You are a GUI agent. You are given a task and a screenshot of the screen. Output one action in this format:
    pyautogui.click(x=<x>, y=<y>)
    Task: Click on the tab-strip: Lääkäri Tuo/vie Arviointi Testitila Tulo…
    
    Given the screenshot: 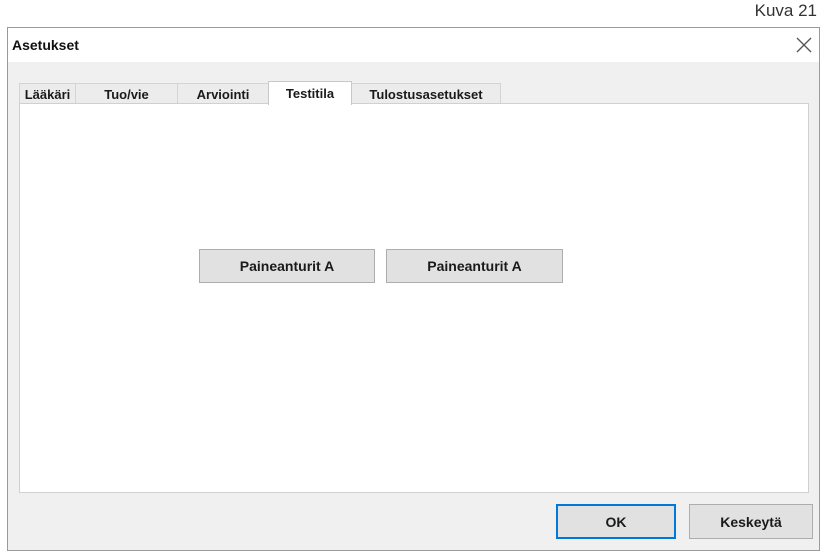 What is the action you would take?
    pyautogui.click(x=260, y=93)
    